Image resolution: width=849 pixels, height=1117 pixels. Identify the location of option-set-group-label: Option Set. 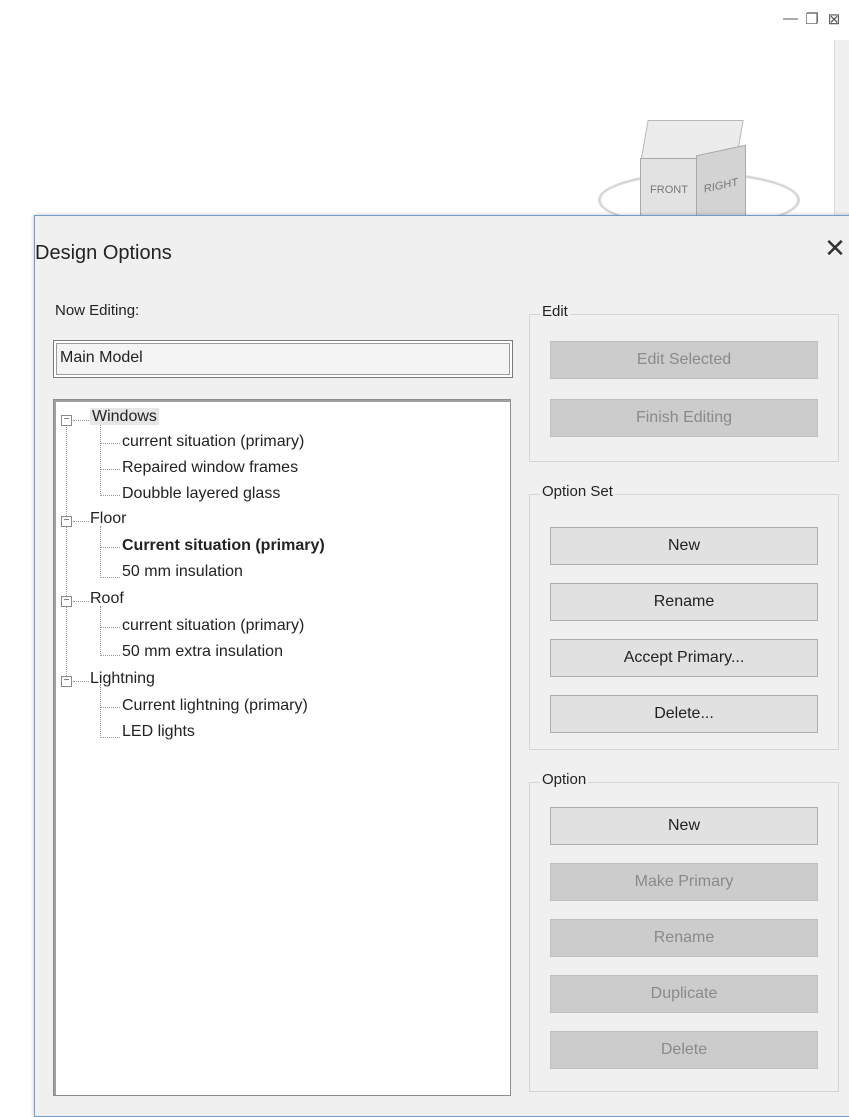
(577, 491).